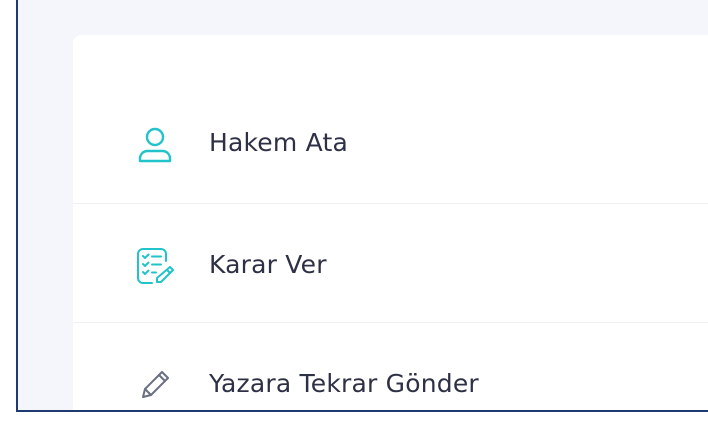 The height and width of the screenshot is (447, 708). I want to click on menu-item-label: Hakem Ata, so click(278, 142).